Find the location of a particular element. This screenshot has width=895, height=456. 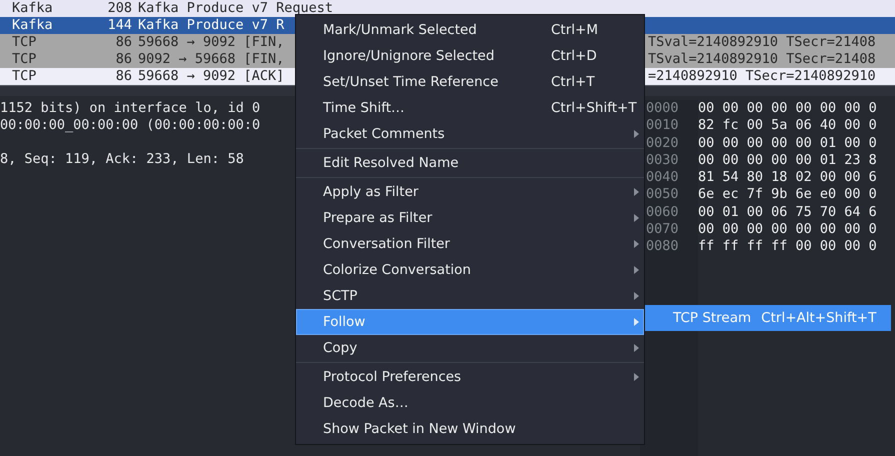

info-cell: Kafka Produce v7 Request is located at coordinates (236, 8).